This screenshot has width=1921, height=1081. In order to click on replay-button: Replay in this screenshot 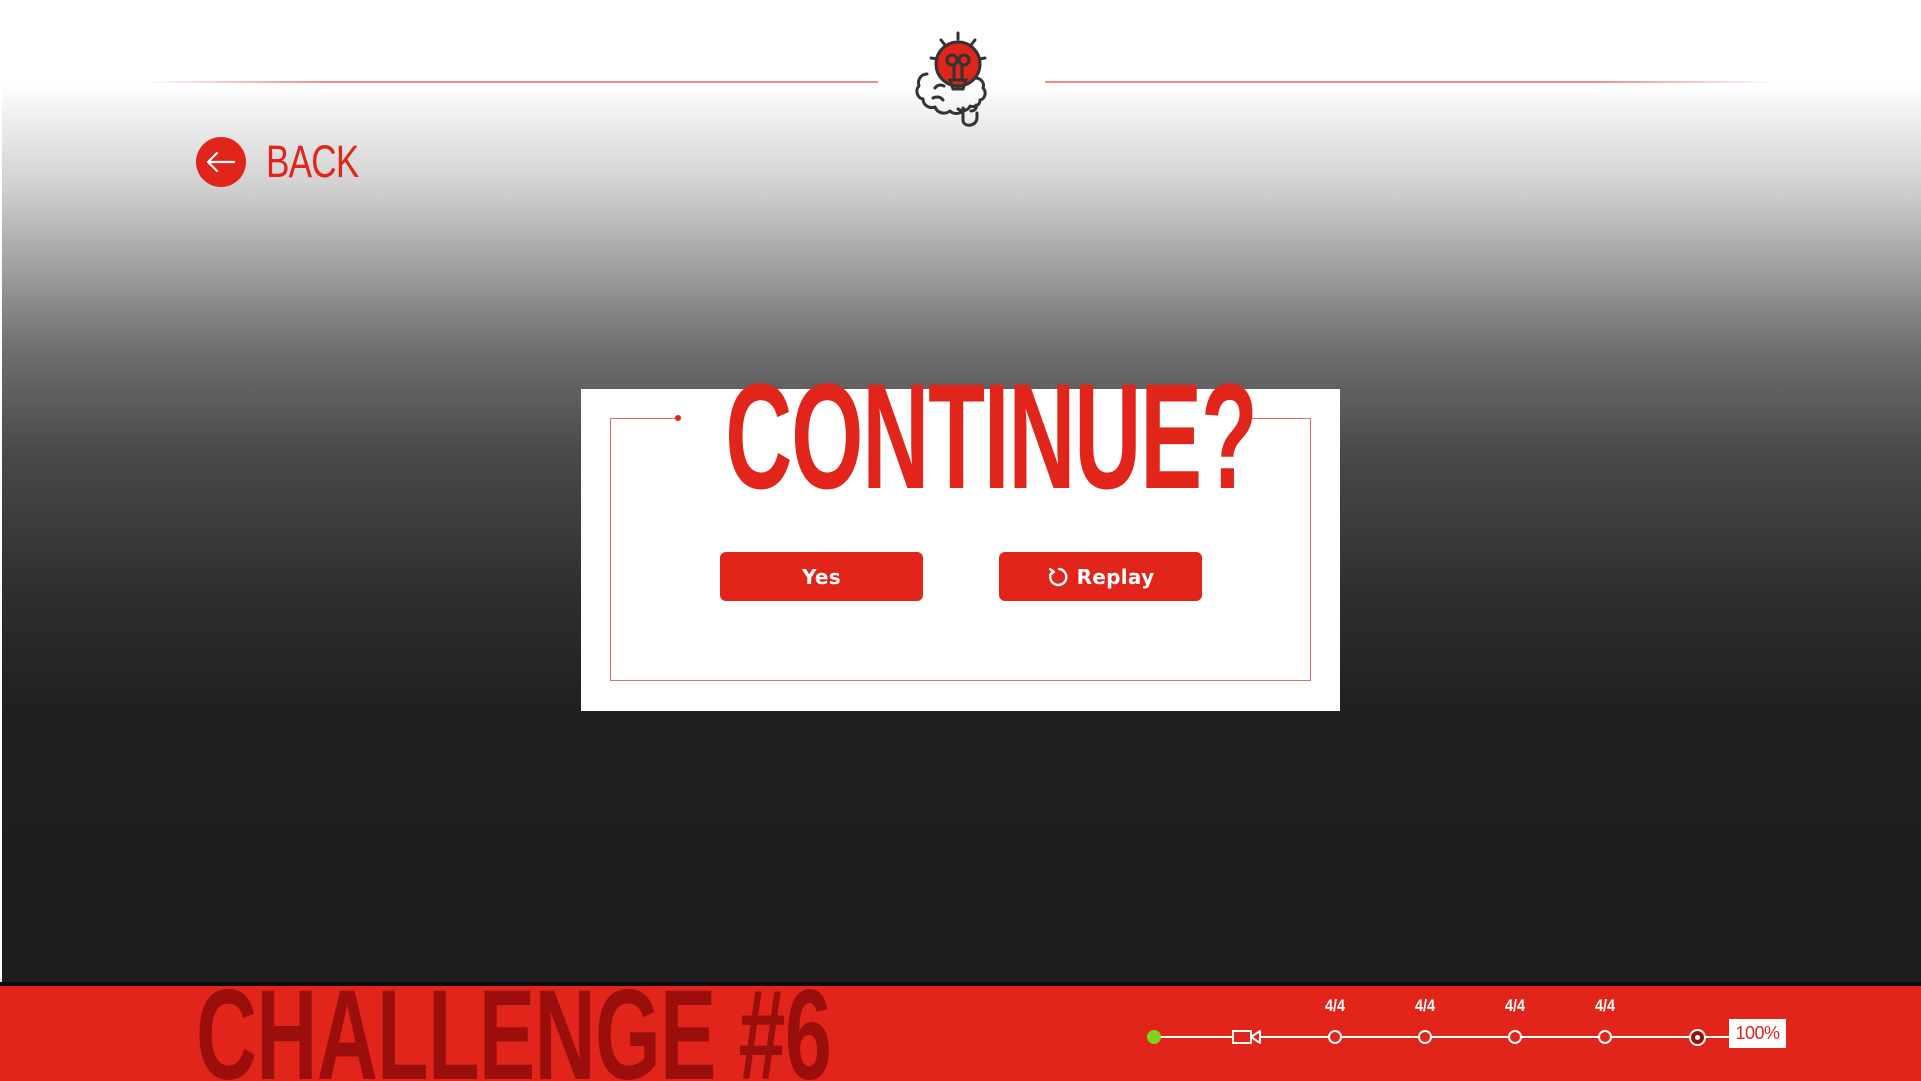, I will do `click(1100, 576)`.